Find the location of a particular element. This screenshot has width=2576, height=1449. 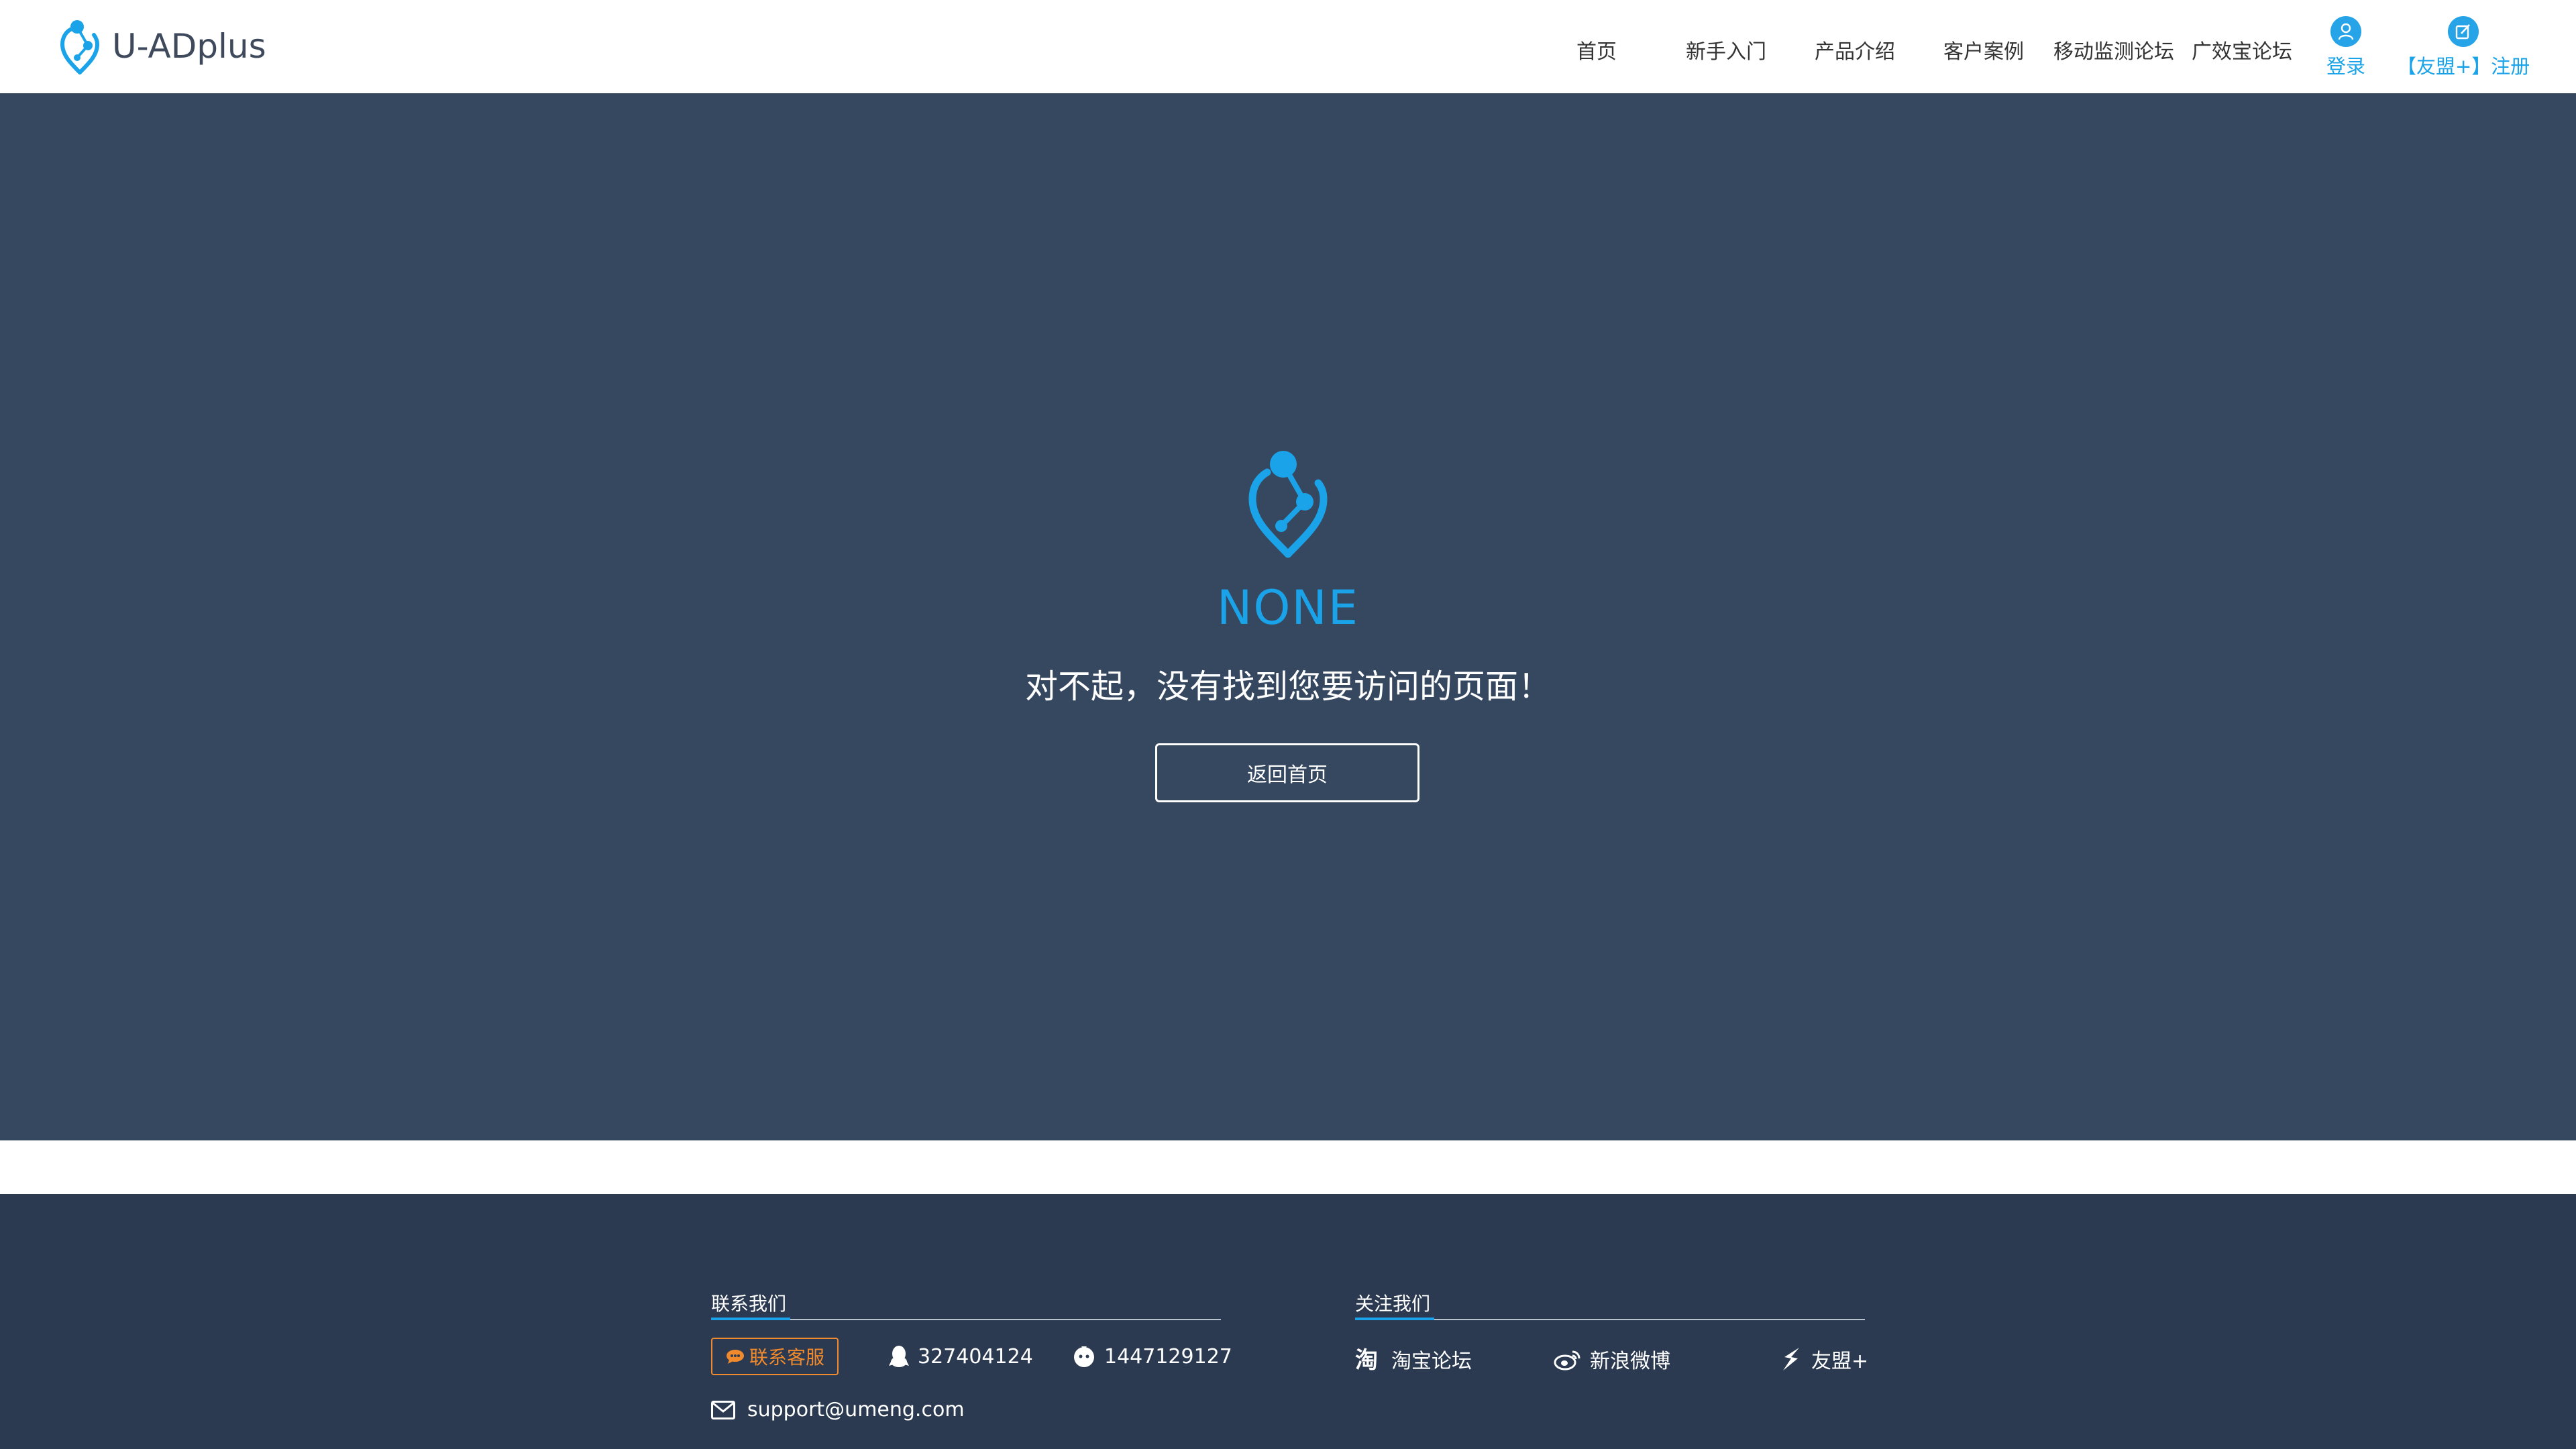

taobao-forum-link: 淘 淘宝论坛 is located at coordinates (1413, 1359).